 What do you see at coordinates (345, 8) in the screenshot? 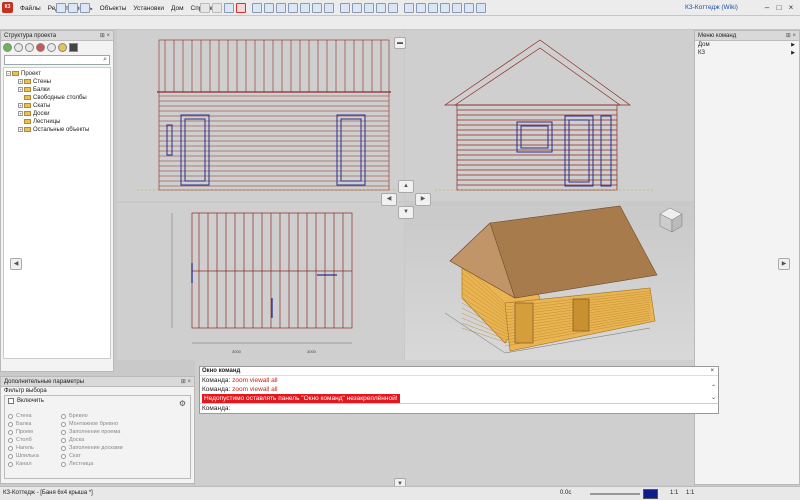
I see `zoom-in-icon` at bounding box center [345, 8].